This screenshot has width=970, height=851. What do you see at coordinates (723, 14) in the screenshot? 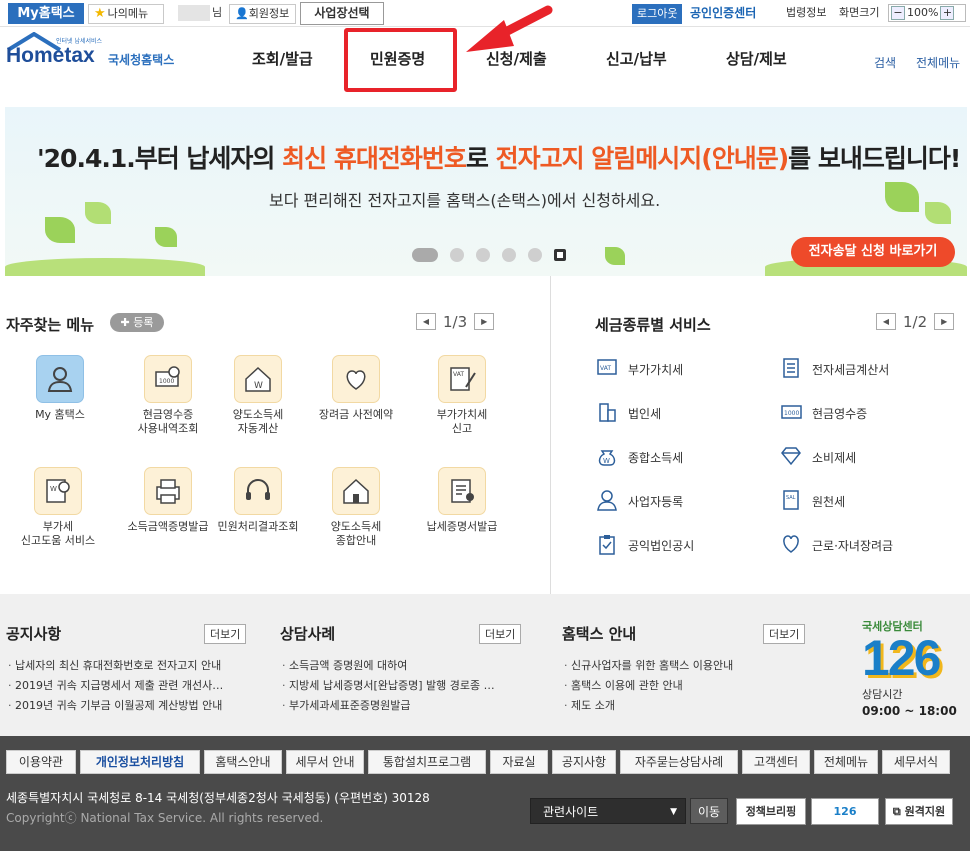
I see `cert-center-link: 공인인증센터` at bounding box center [723, 14].